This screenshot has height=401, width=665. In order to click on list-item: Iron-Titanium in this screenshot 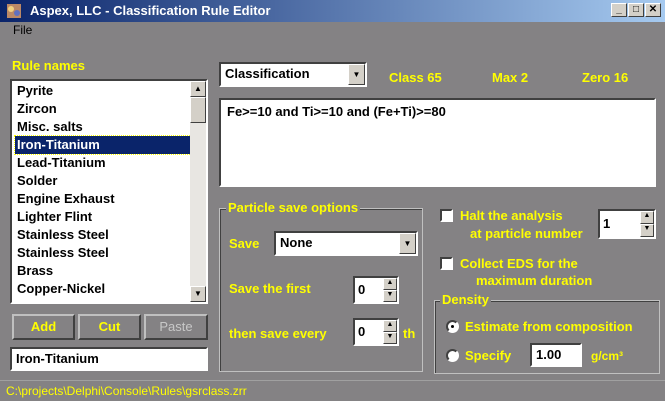, I will do `click(104, 145)`.